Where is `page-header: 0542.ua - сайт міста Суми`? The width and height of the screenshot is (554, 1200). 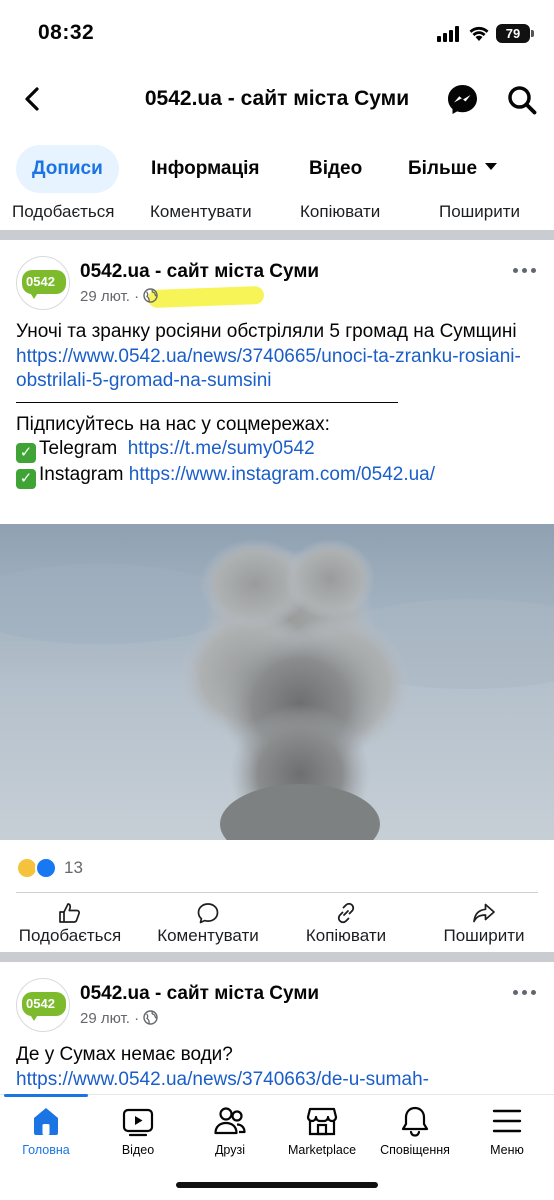 page-header: 0542.ua - сайт міста Суми is located at coordinates (277, 99).